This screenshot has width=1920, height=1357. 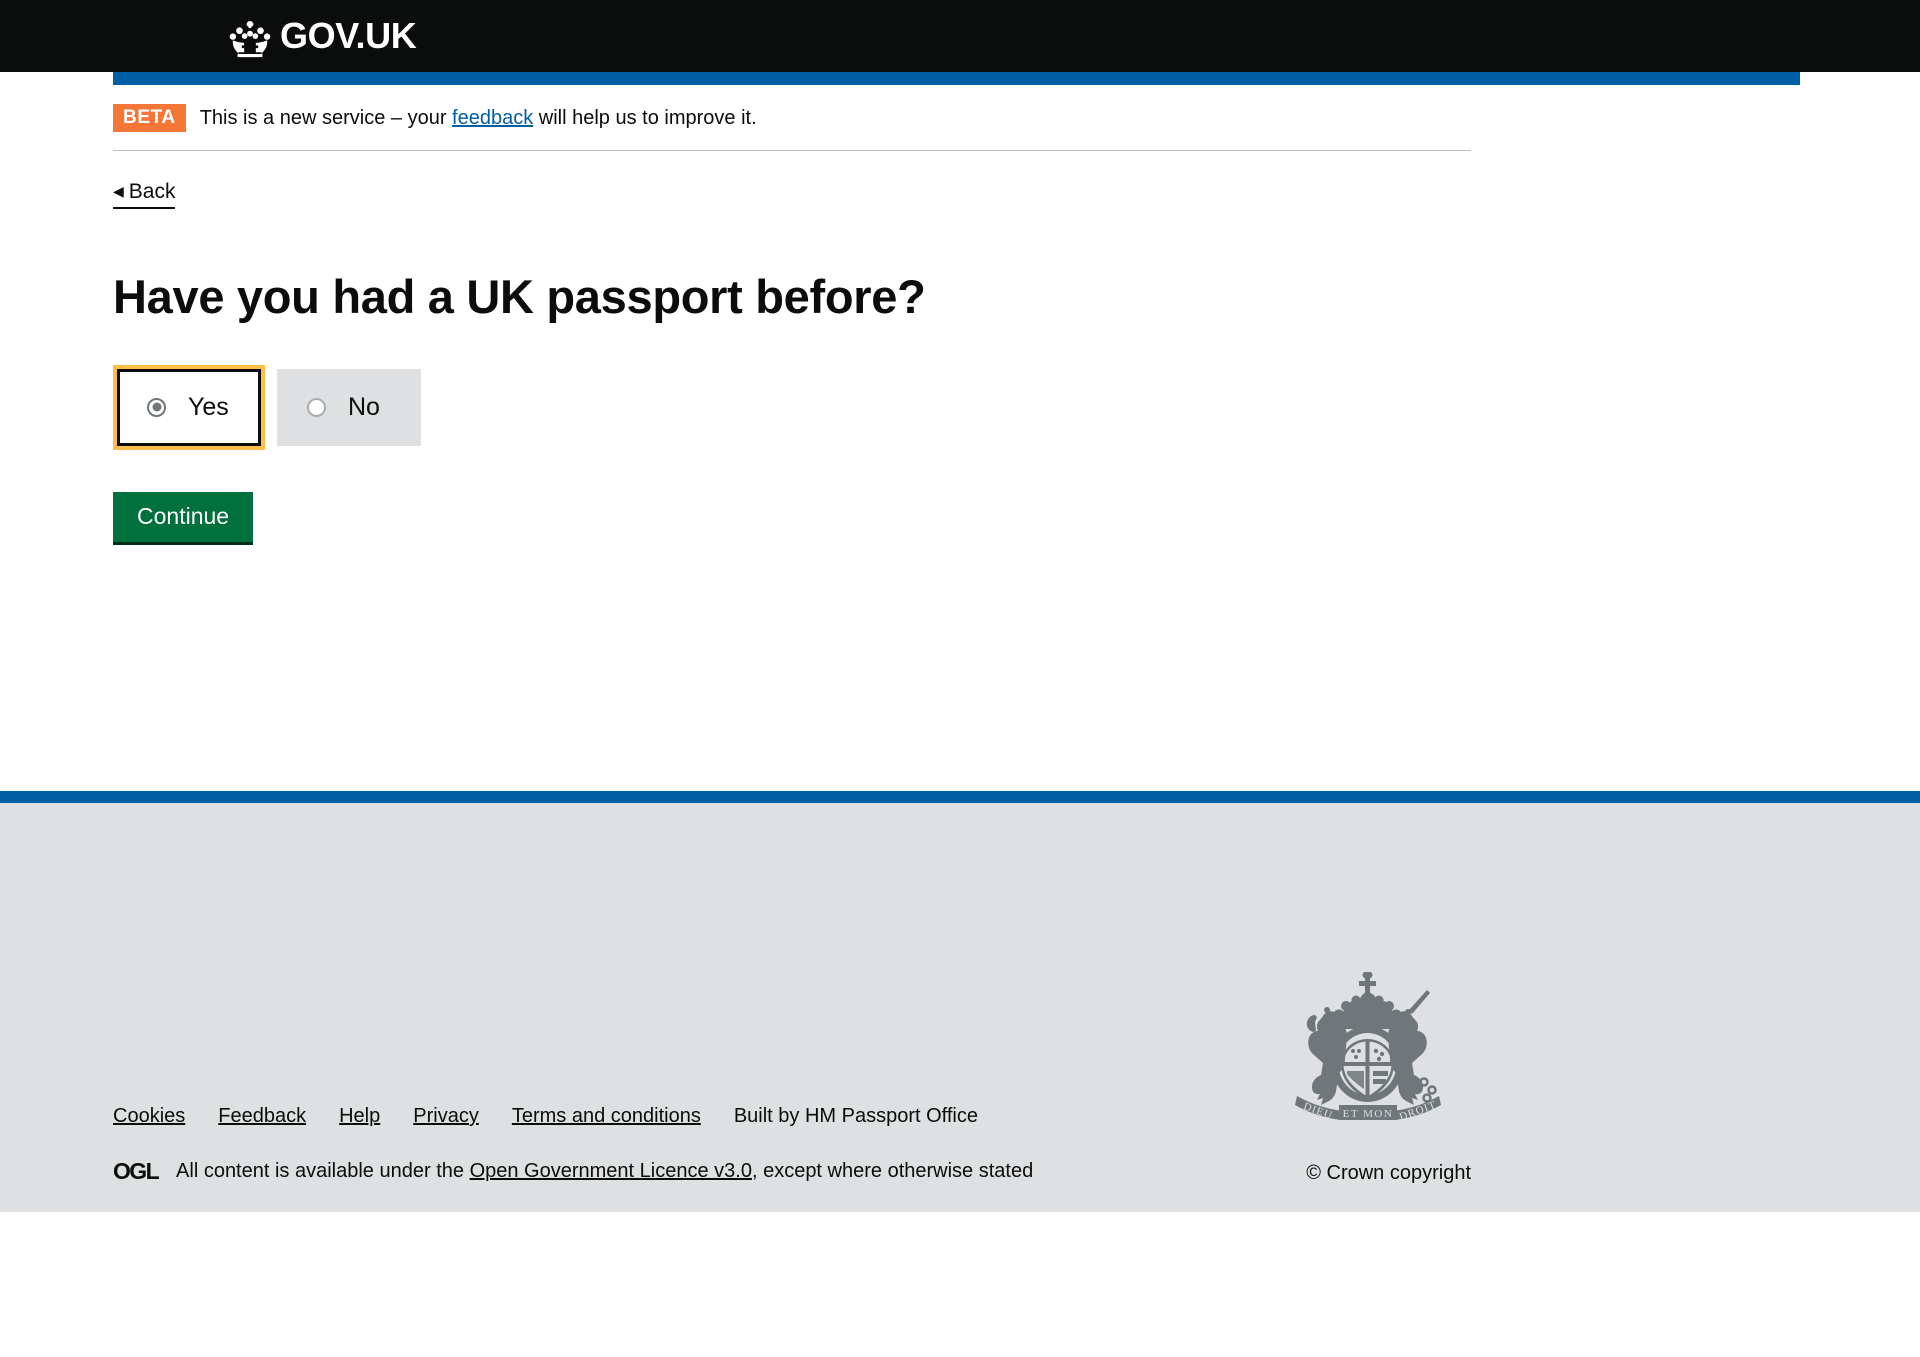 What do you see at coordinates (156, 407) in the screenshot?
I see `radio-indicator-yes` at bounding box center [156, 407].